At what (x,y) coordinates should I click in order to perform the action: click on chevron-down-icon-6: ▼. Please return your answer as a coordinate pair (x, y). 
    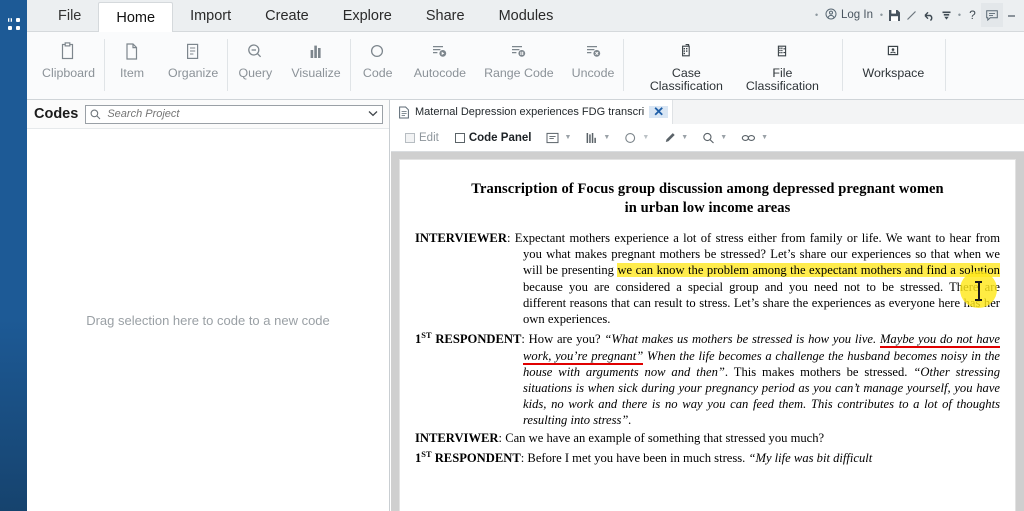
    Looking at the image, I should click on (764, 137).